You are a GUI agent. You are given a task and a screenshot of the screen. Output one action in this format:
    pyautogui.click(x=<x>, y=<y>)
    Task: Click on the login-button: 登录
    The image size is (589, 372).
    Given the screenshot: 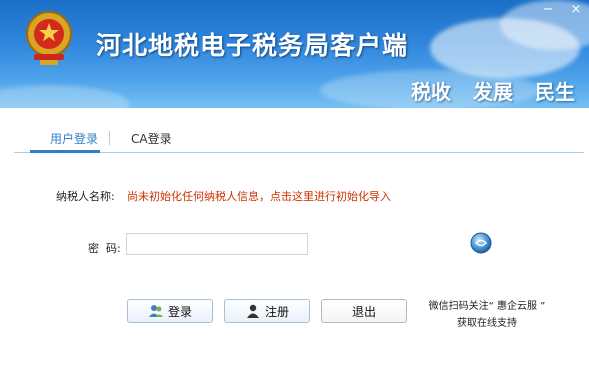 What is the action you would take?
    pyautogui.click(x=170, y=311)
    